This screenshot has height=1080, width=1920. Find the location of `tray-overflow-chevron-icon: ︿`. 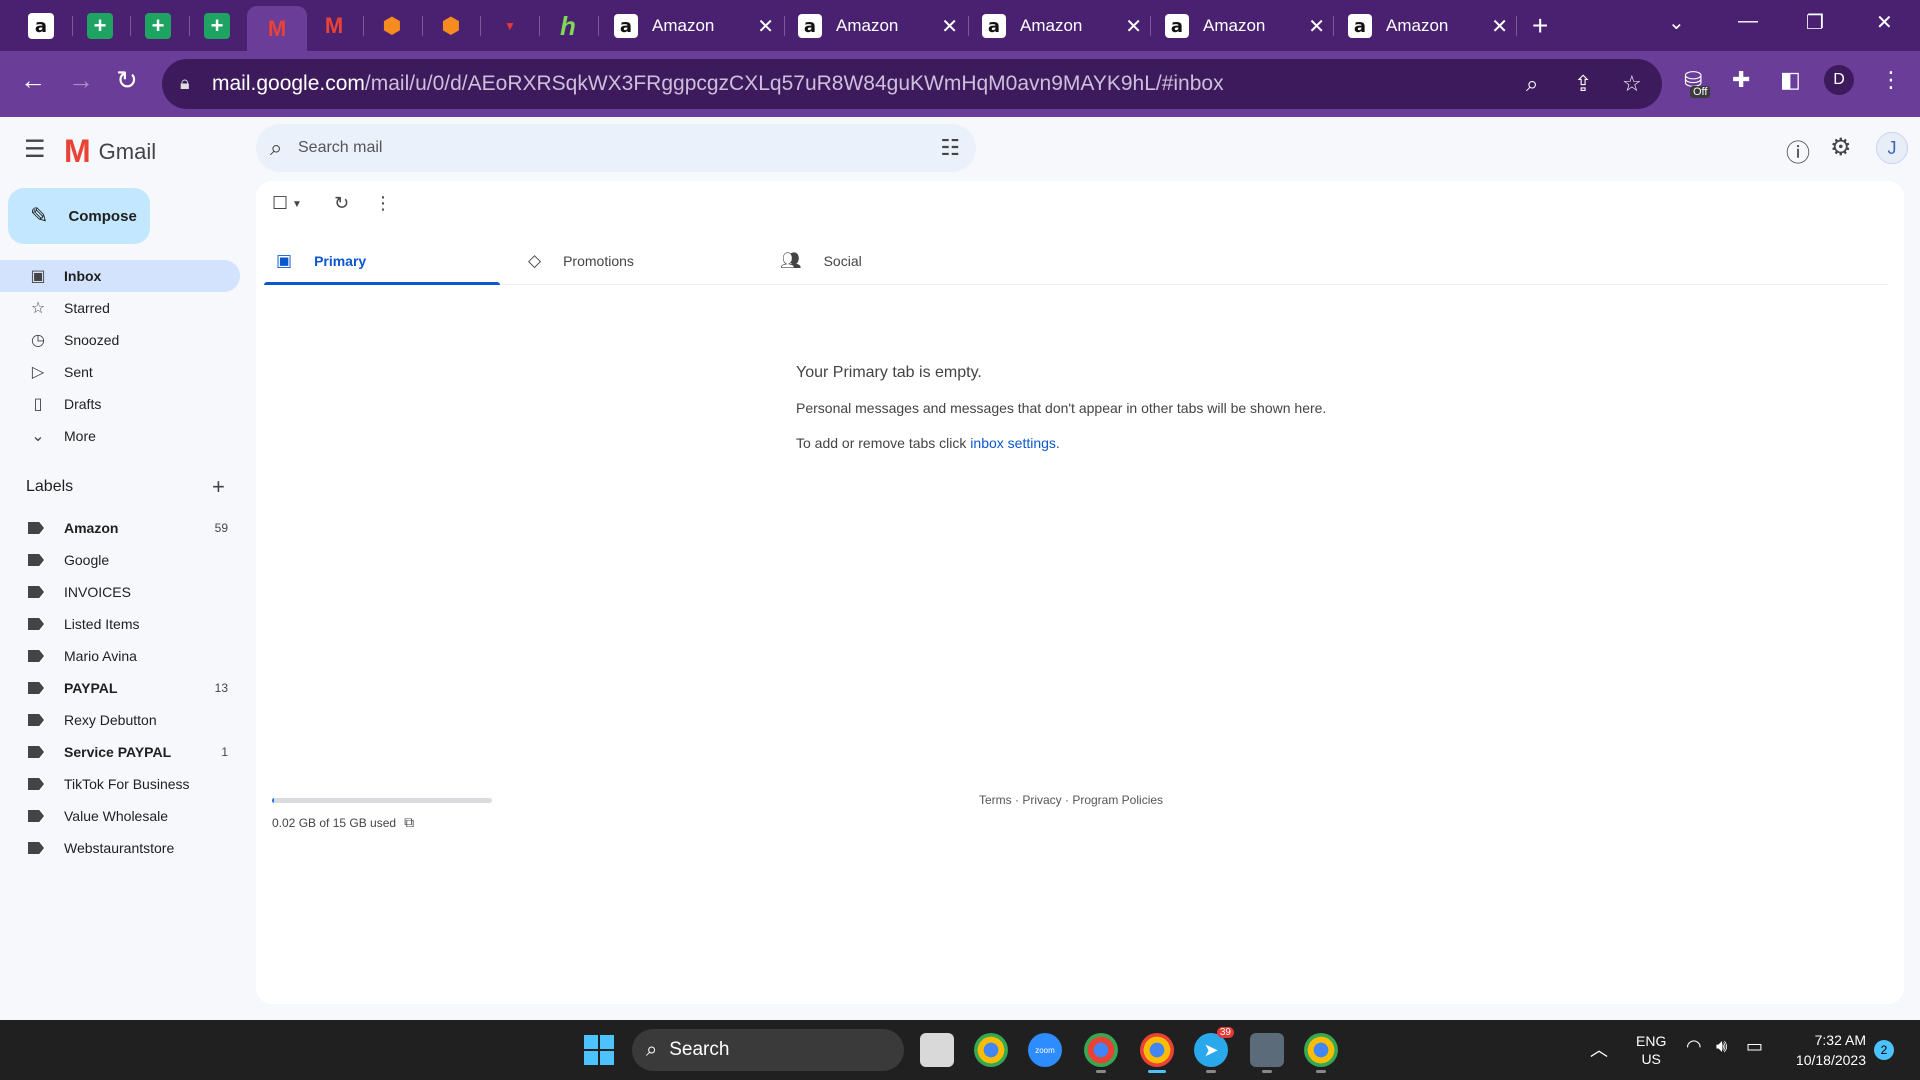

tray-overflow-chevron-icon: ︿ is located at coordinates (1599, 1049).